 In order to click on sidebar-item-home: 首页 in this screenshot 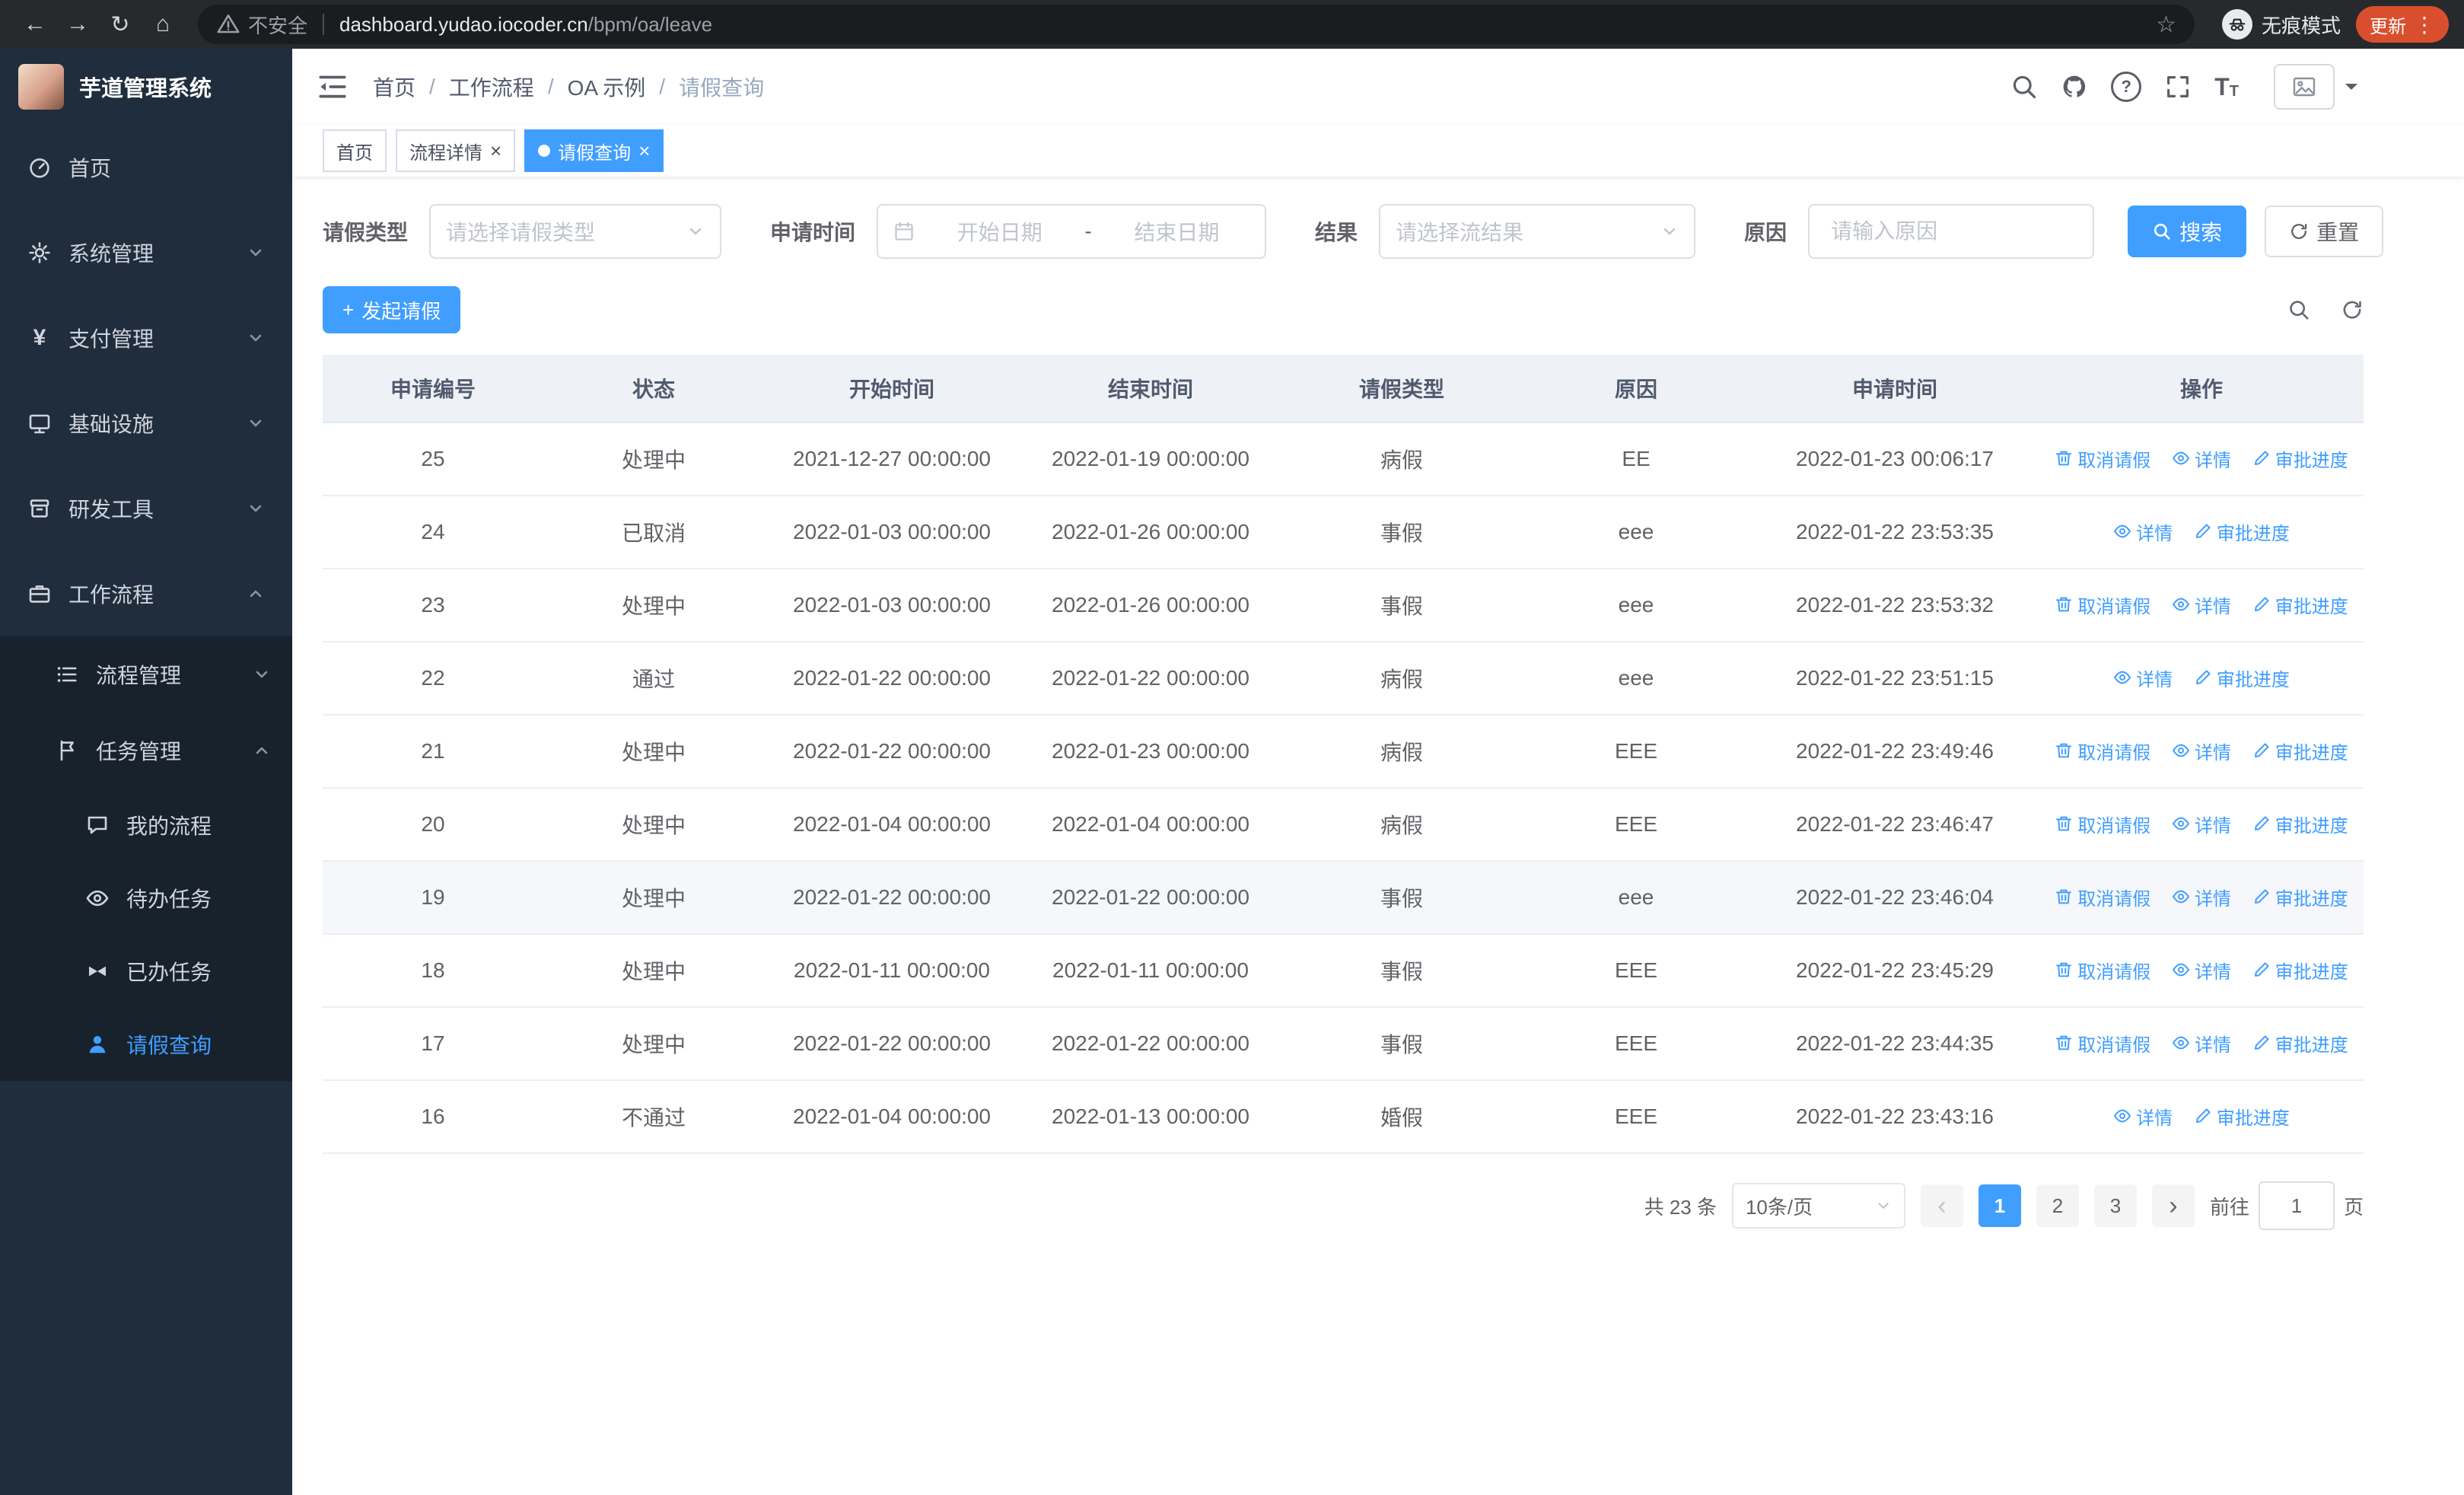, I will do `click(146, 168)`.